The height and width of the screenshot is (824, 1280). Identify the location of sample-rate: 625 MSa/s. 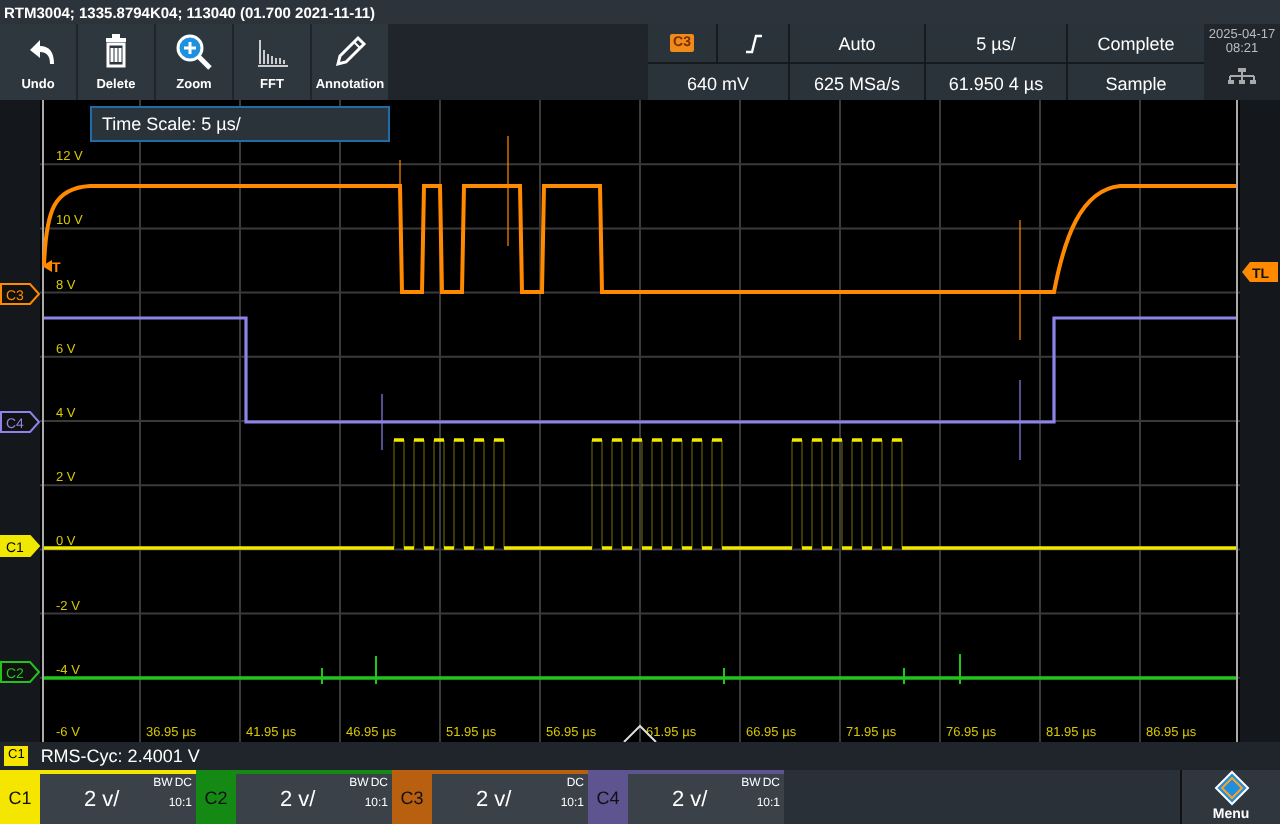
(857, 83).